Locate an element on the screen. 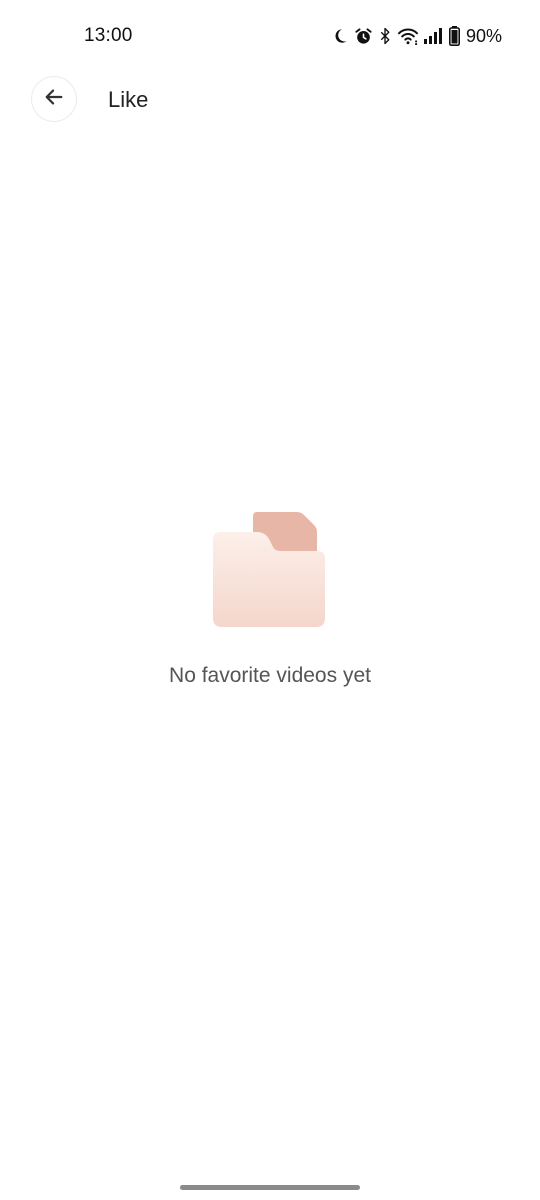  status-icons: 90% is located at coordinates (416, 36).